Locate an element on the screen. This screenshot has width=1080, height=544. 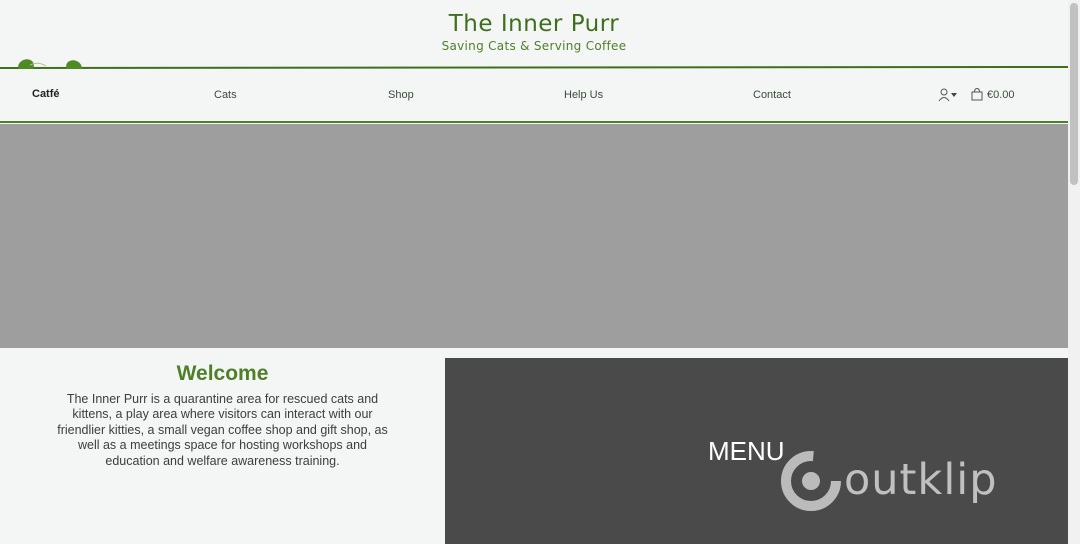
watermark-text: outklip is located at coordinates (921, 480).